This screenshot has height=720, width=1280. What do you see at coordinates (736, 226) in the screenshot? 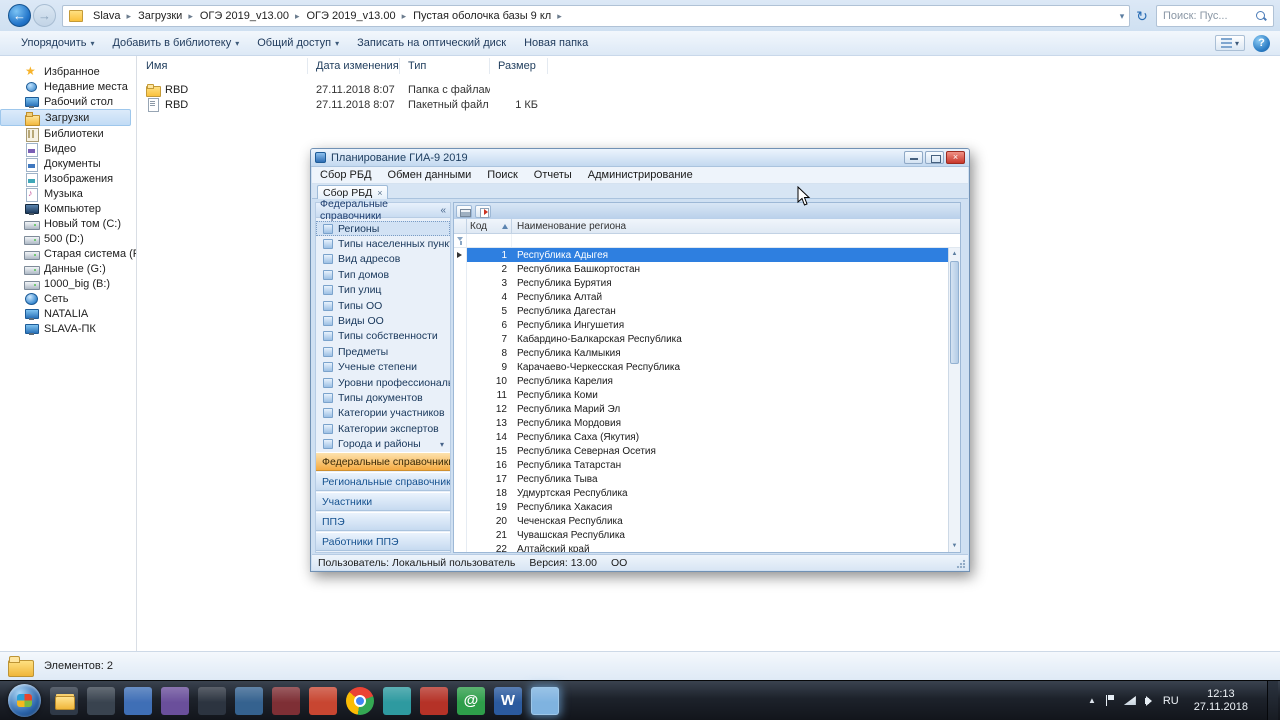
I see `grid-column-name: Наименование региона` at bounding box center [736, 226].